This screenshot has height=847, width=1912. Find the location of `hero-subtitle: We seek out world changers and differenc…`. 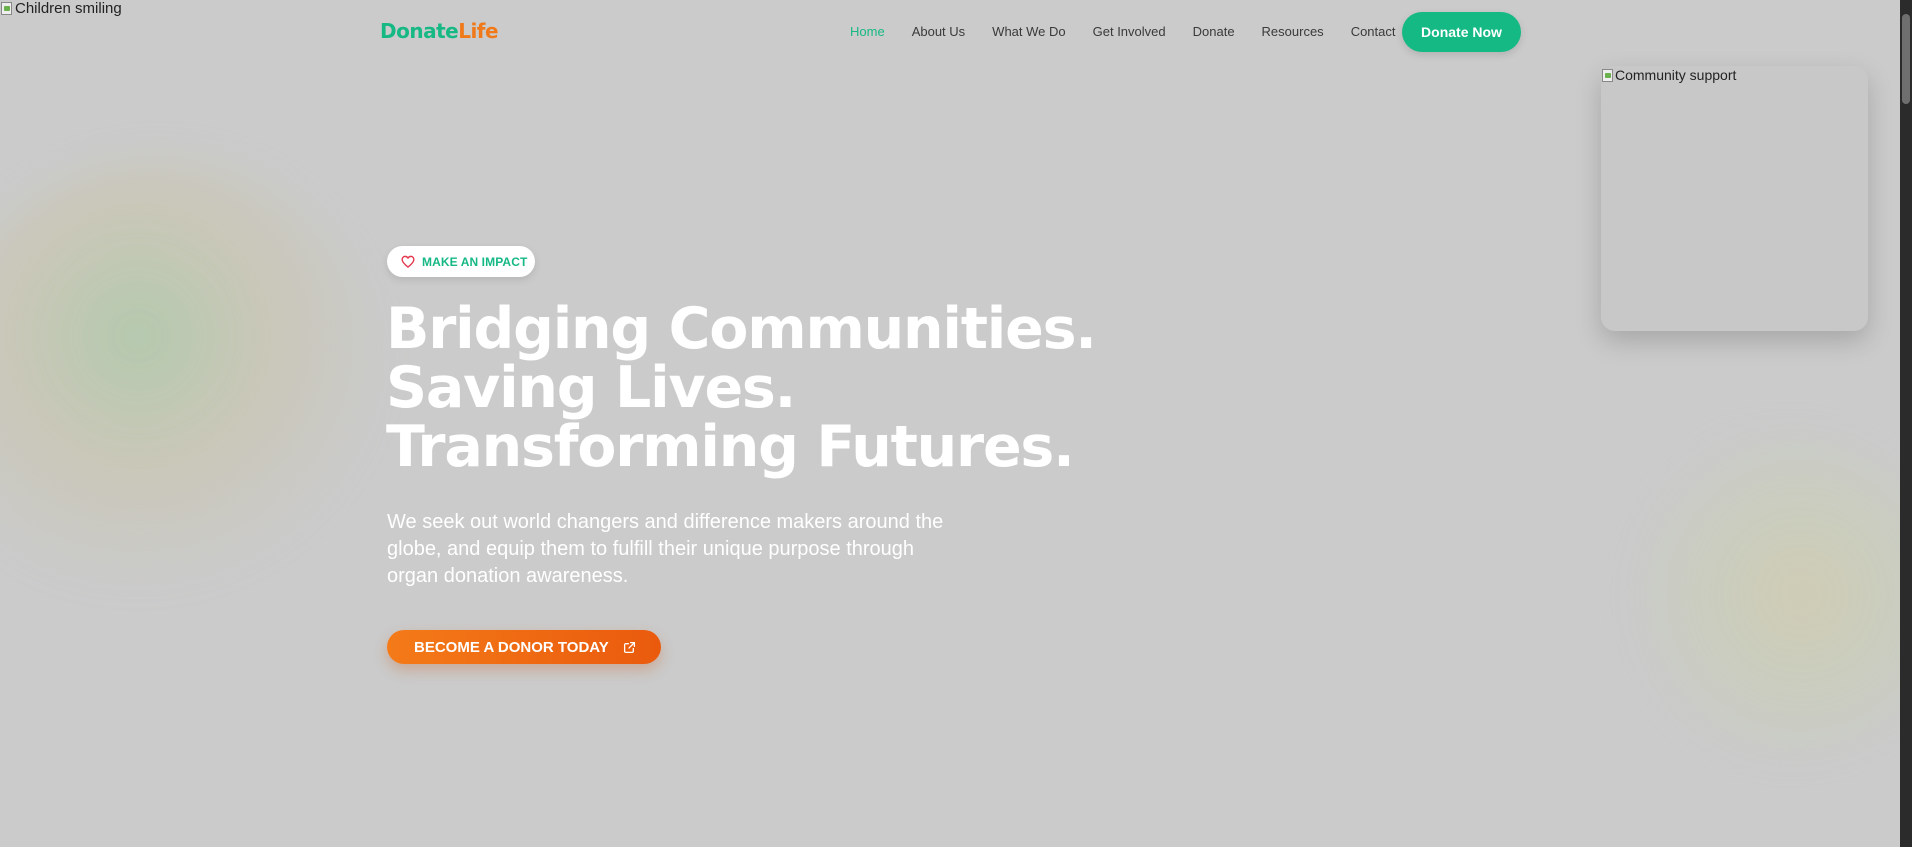

hero-subtitle: We seek out world changers and differenc… is located at coordinates (665, 549).